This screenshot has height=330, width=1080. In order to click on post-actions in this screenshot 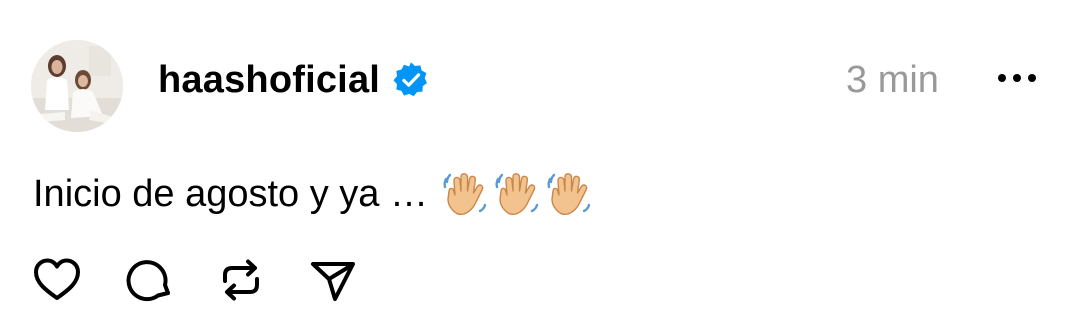, I will do `click(214, 282)`.